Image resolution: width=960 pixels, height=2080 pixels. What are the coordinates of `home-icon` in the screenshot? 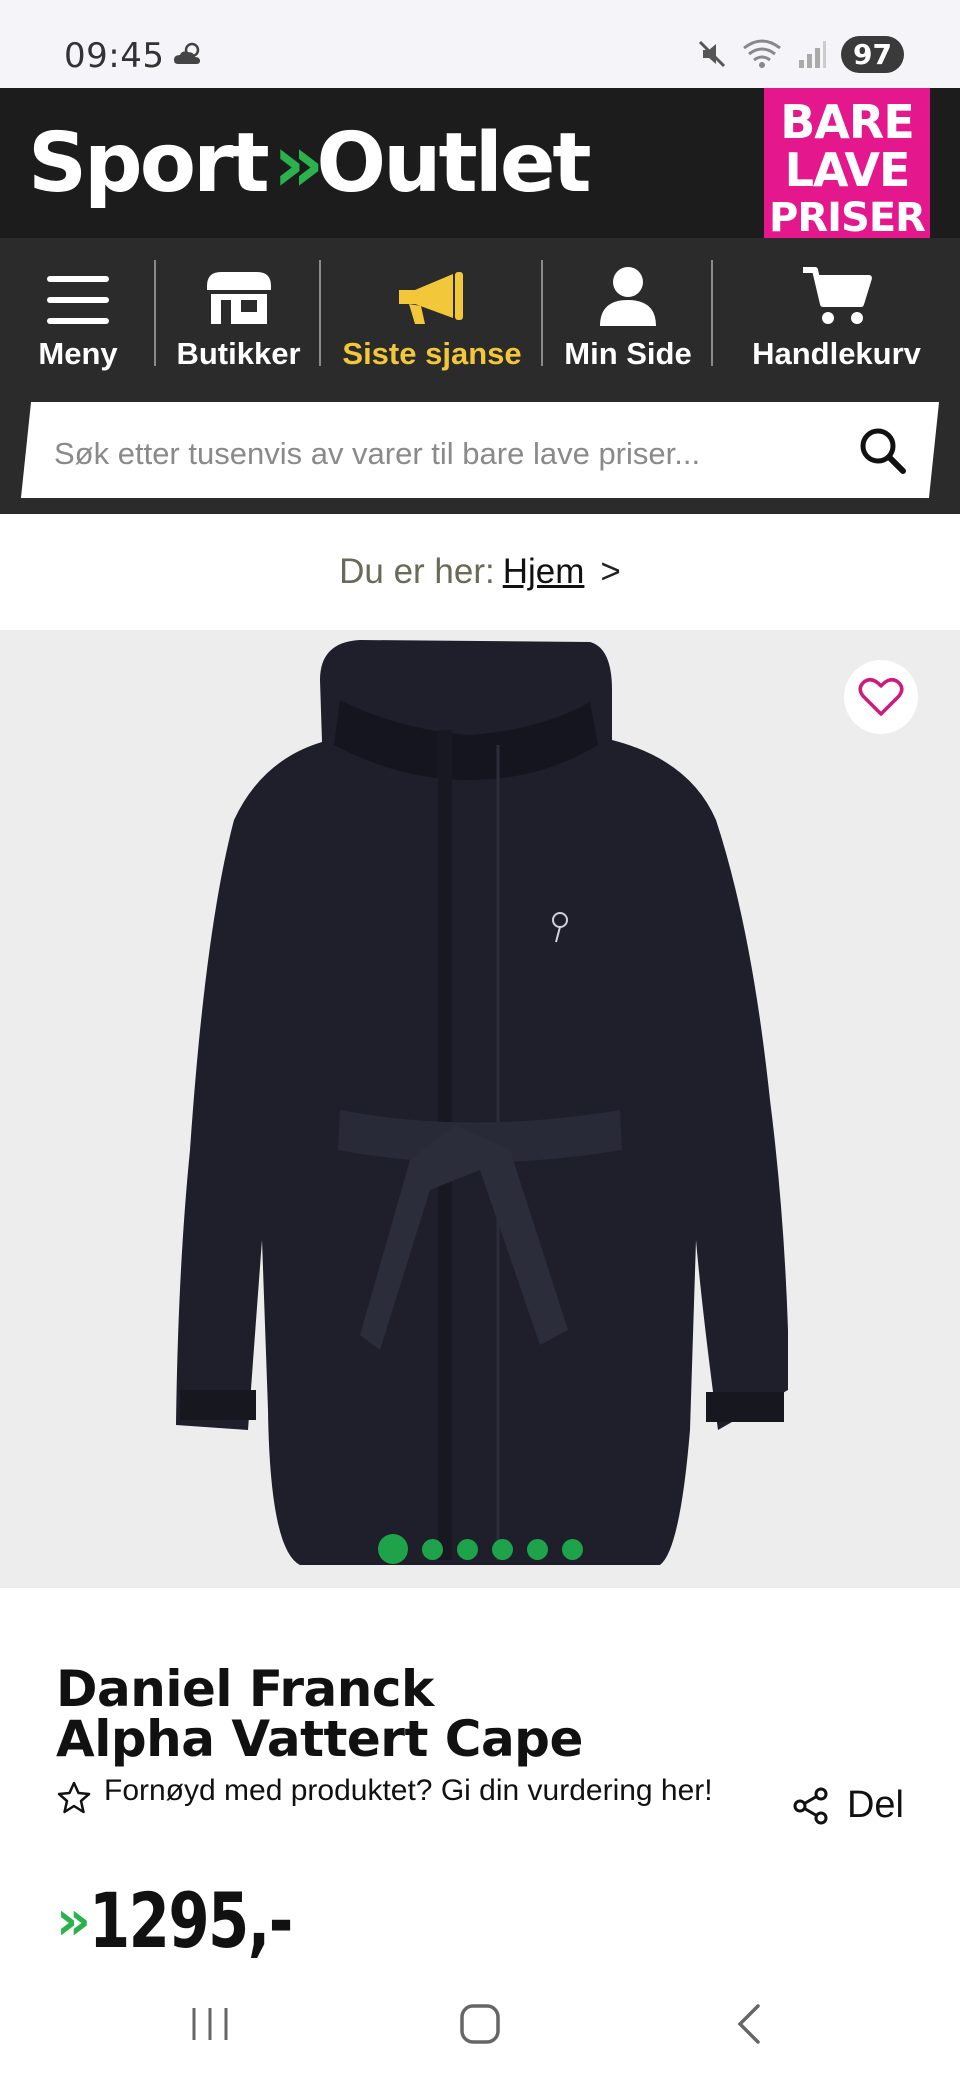 It's located at (480, 2024).